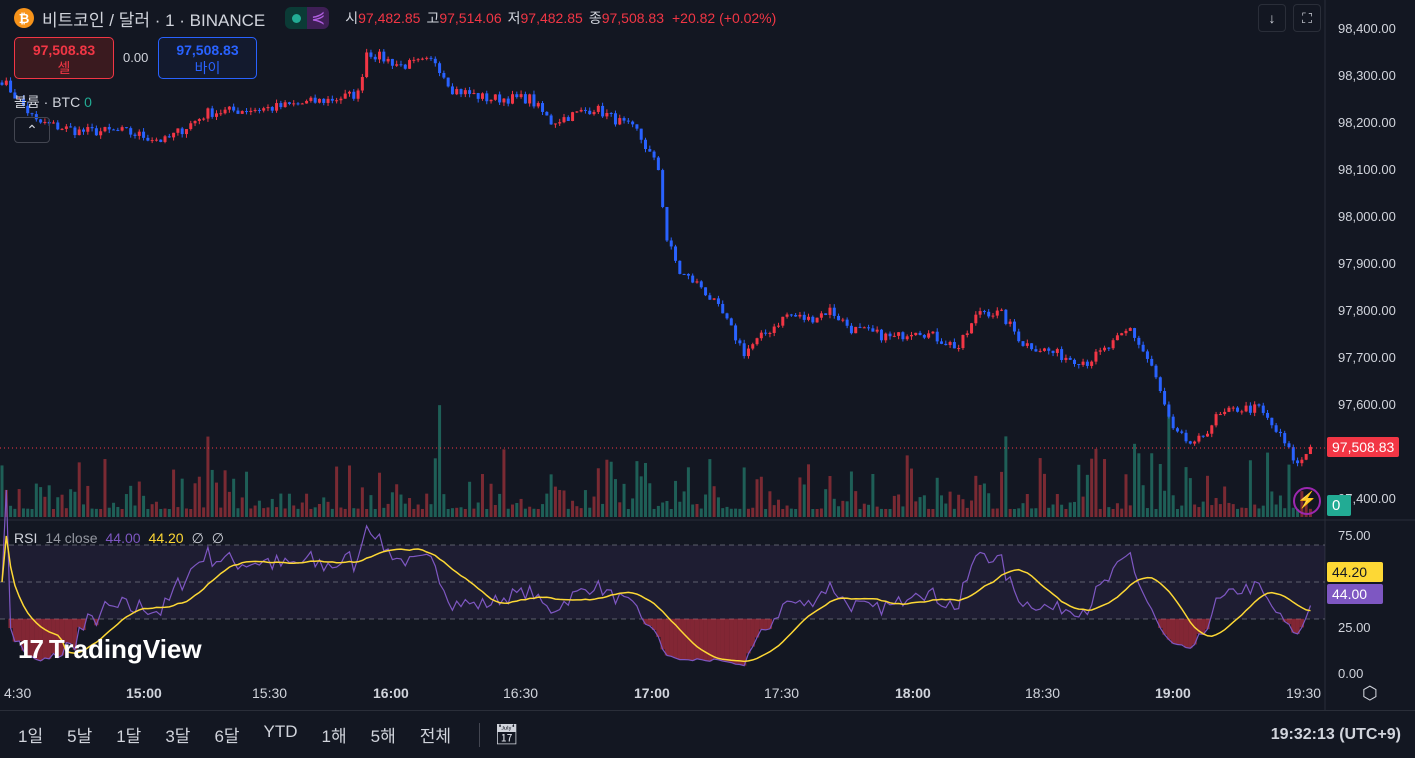  I want to click on fullscreen-button: ⛶, so click(1307, 18).